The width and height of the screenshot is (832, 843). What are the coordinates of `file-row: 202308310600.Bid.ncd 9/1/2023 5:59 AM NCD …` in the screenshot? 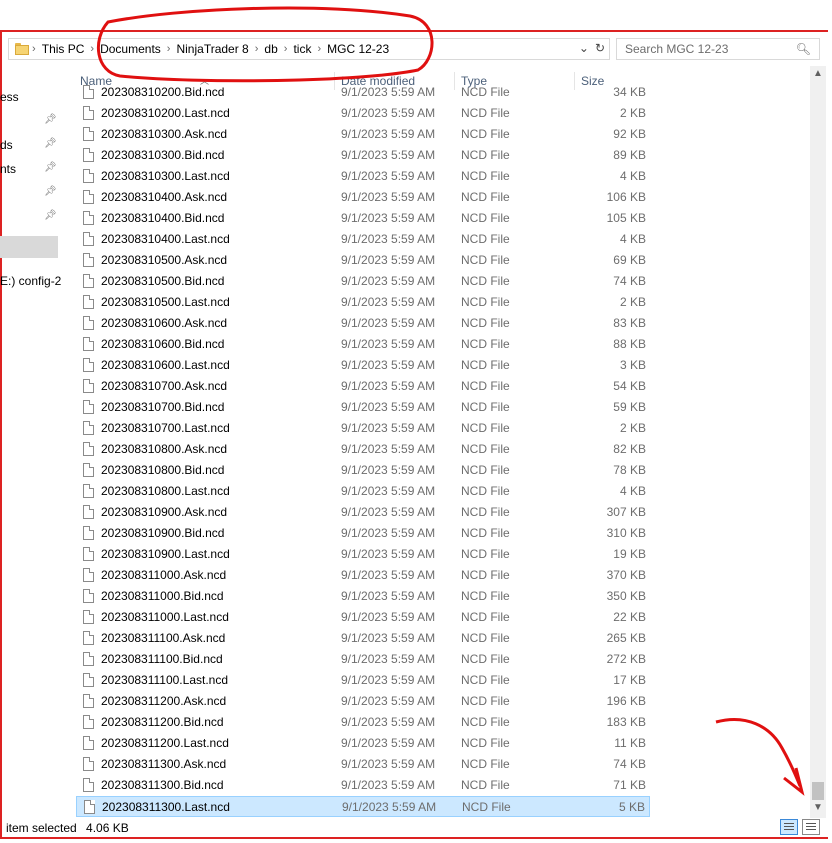 It's located at (363, 344).